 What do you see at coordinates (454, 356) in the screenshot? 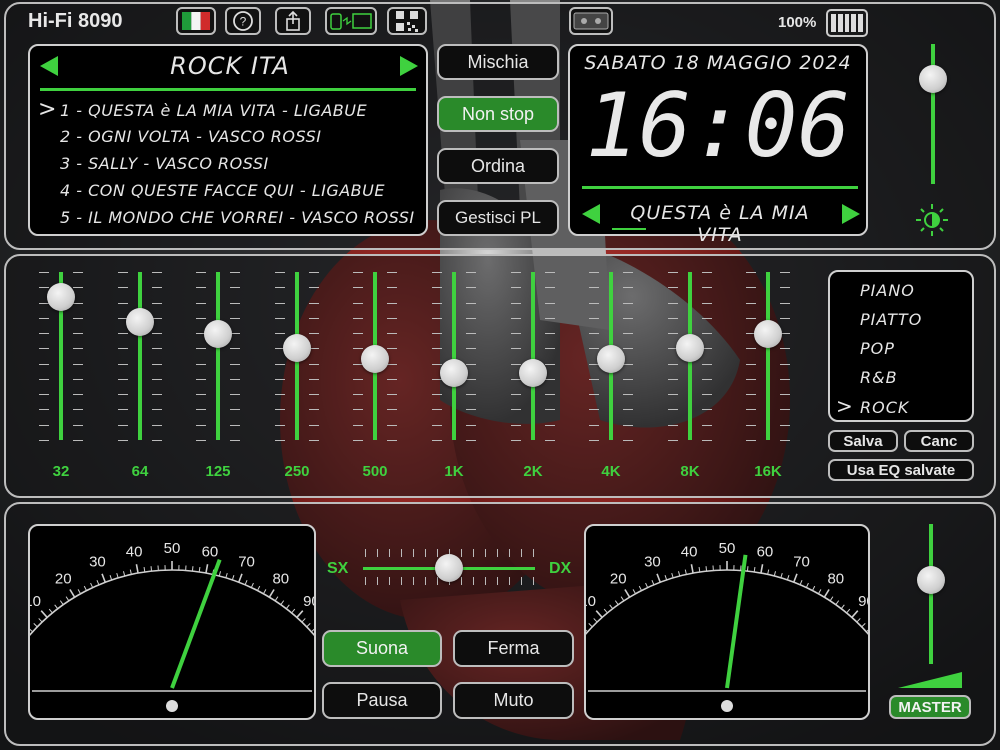
I see `eq-slider-track-1K` at bounding box center [454, 356].